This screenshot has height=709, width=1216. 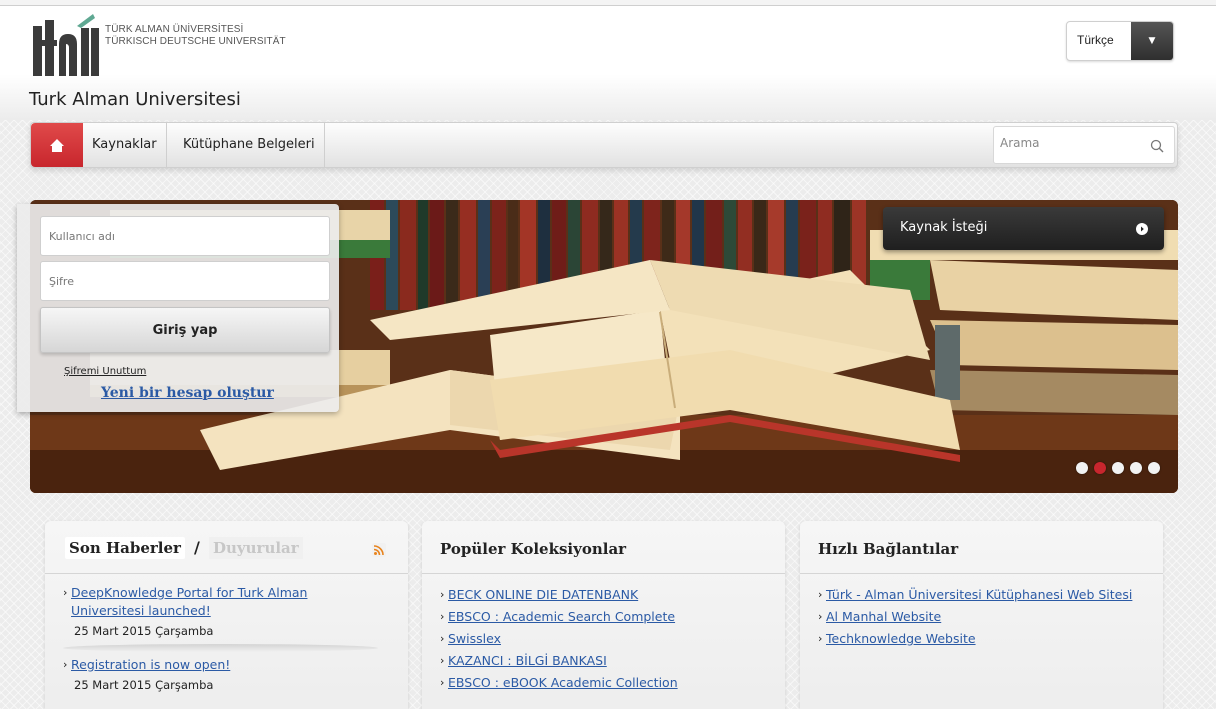 What do you see at coordinates (1095, 40) in the screenshot?
I see `language-label: Türkçe` at bounding box center [1095, 40].